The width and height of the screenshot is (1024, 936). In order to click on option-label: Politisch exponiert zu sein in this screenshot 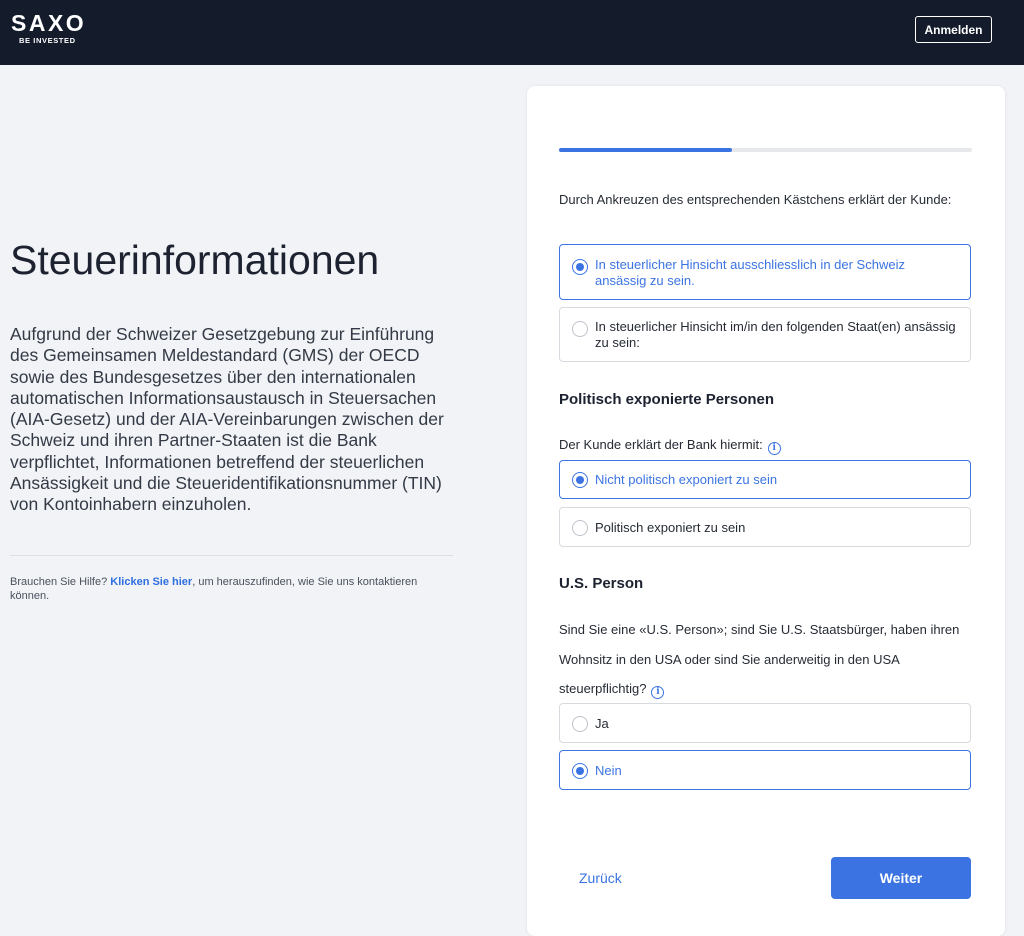, I will do `click(670, 527)`.